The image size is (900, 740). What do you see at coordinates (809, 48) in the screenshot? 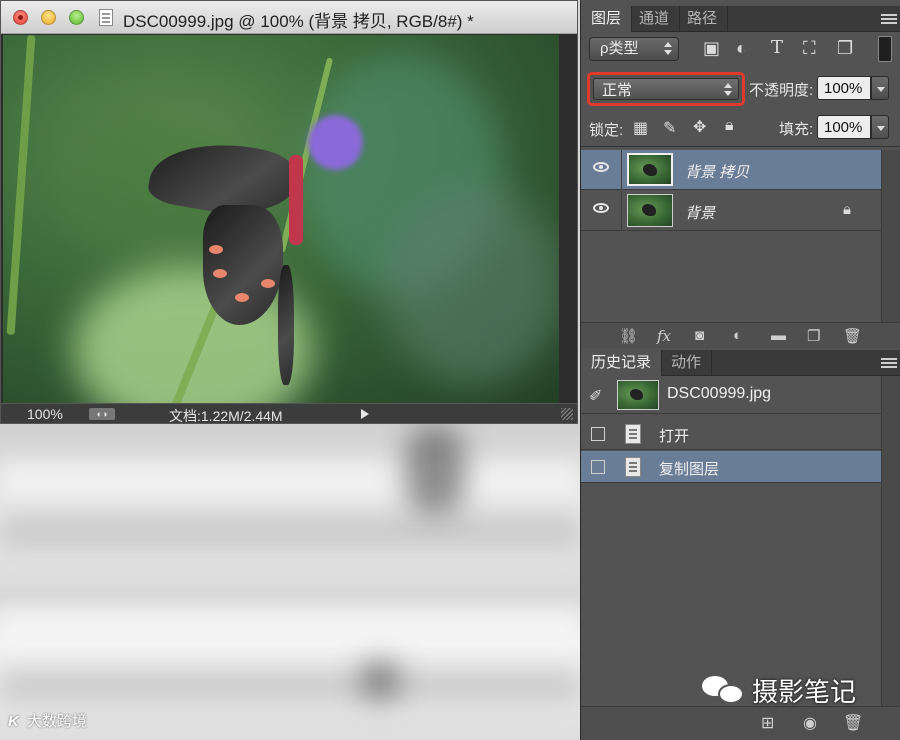
I see `shape-filter-icon: ⛶` at bounding box center [809, 48].